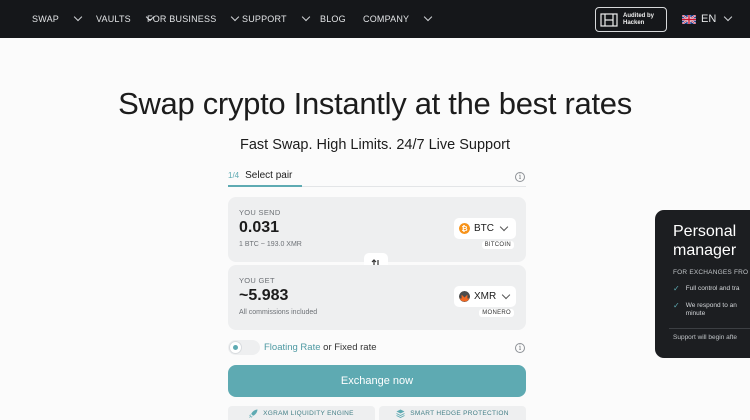  I want to click on card-subtitle: FOR EXCHANGES FRO, so click(711, 272).